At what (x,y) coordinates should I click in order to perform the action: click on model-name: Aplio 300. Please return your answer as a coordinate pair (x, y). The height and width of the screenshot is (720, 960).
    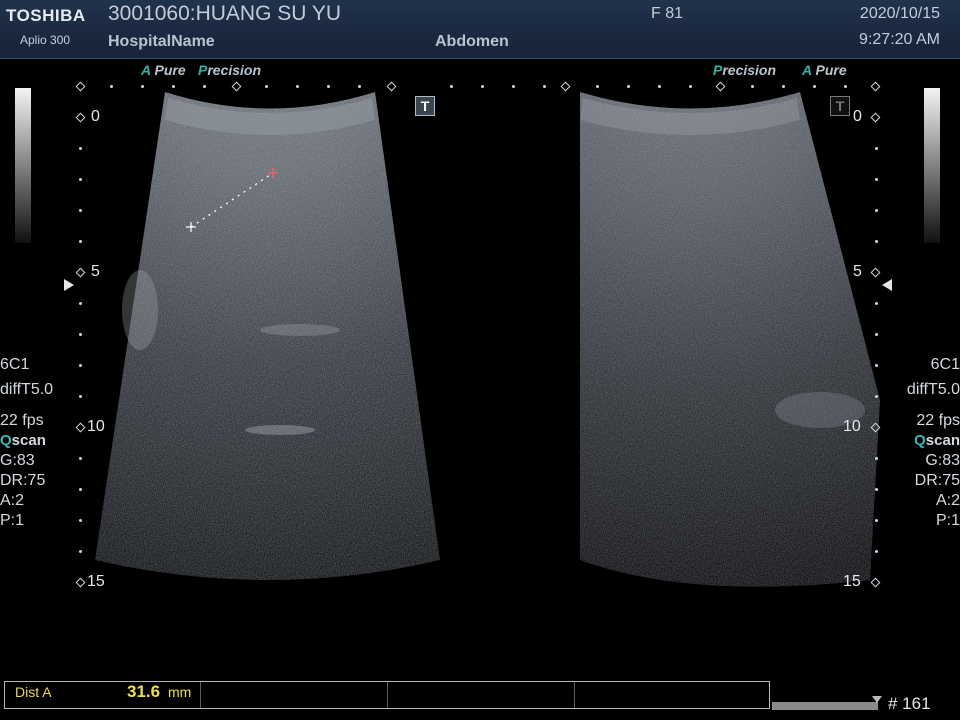
    Looking at the image, I should click on (45, 40).